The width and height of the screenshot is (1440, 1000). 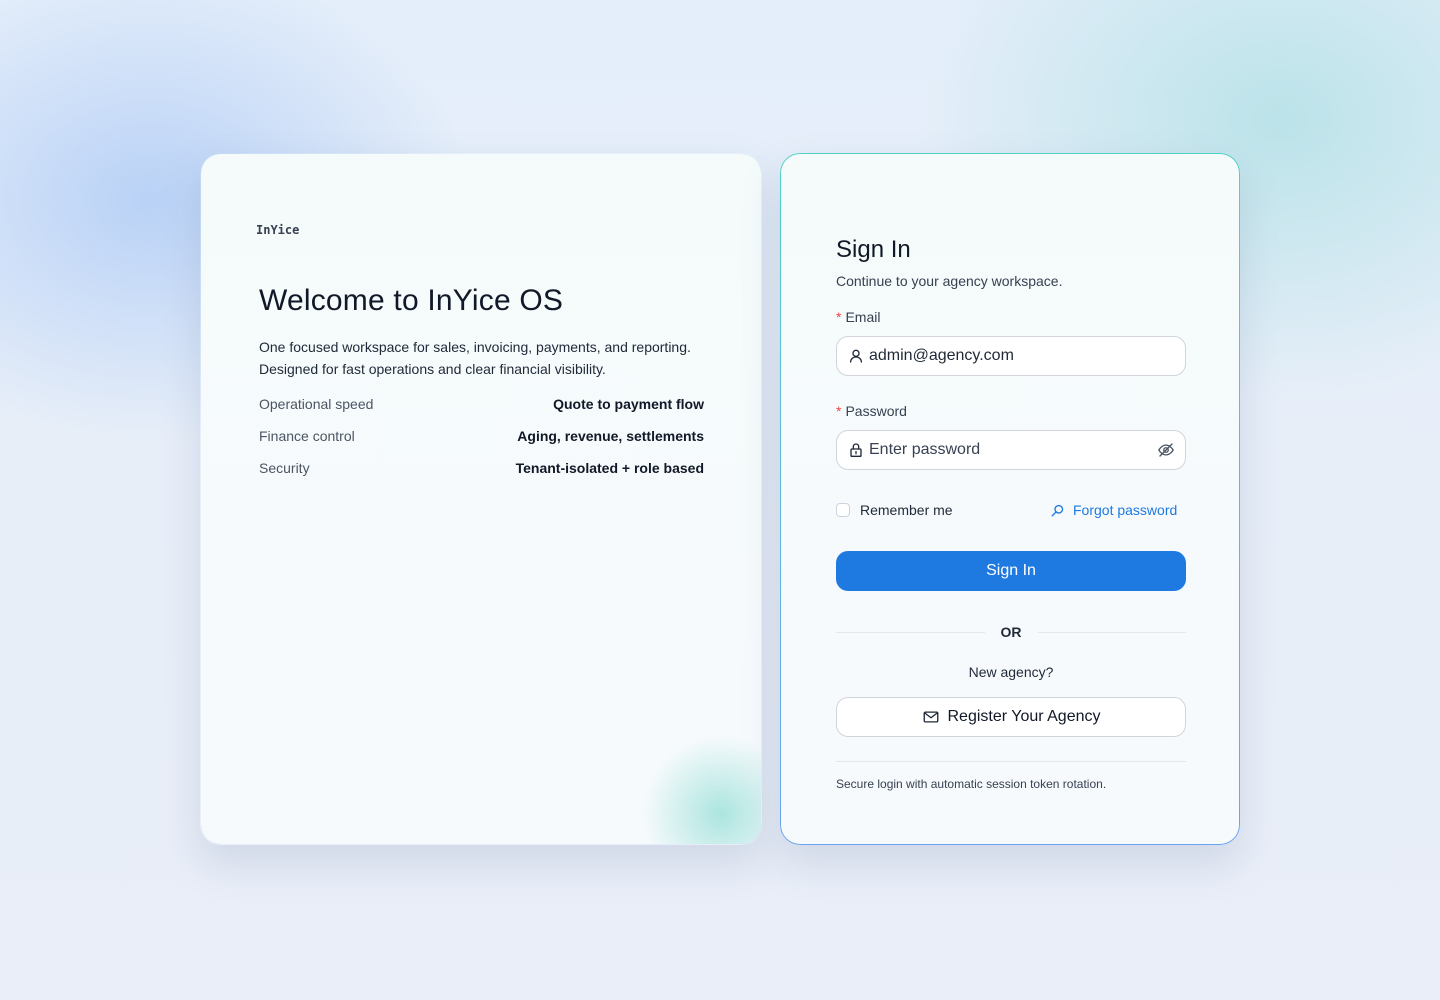 What do you see at coordinates (1057, 510) in the screenshot?
I see `search-key-icon` at bounding box center [1057, 510].